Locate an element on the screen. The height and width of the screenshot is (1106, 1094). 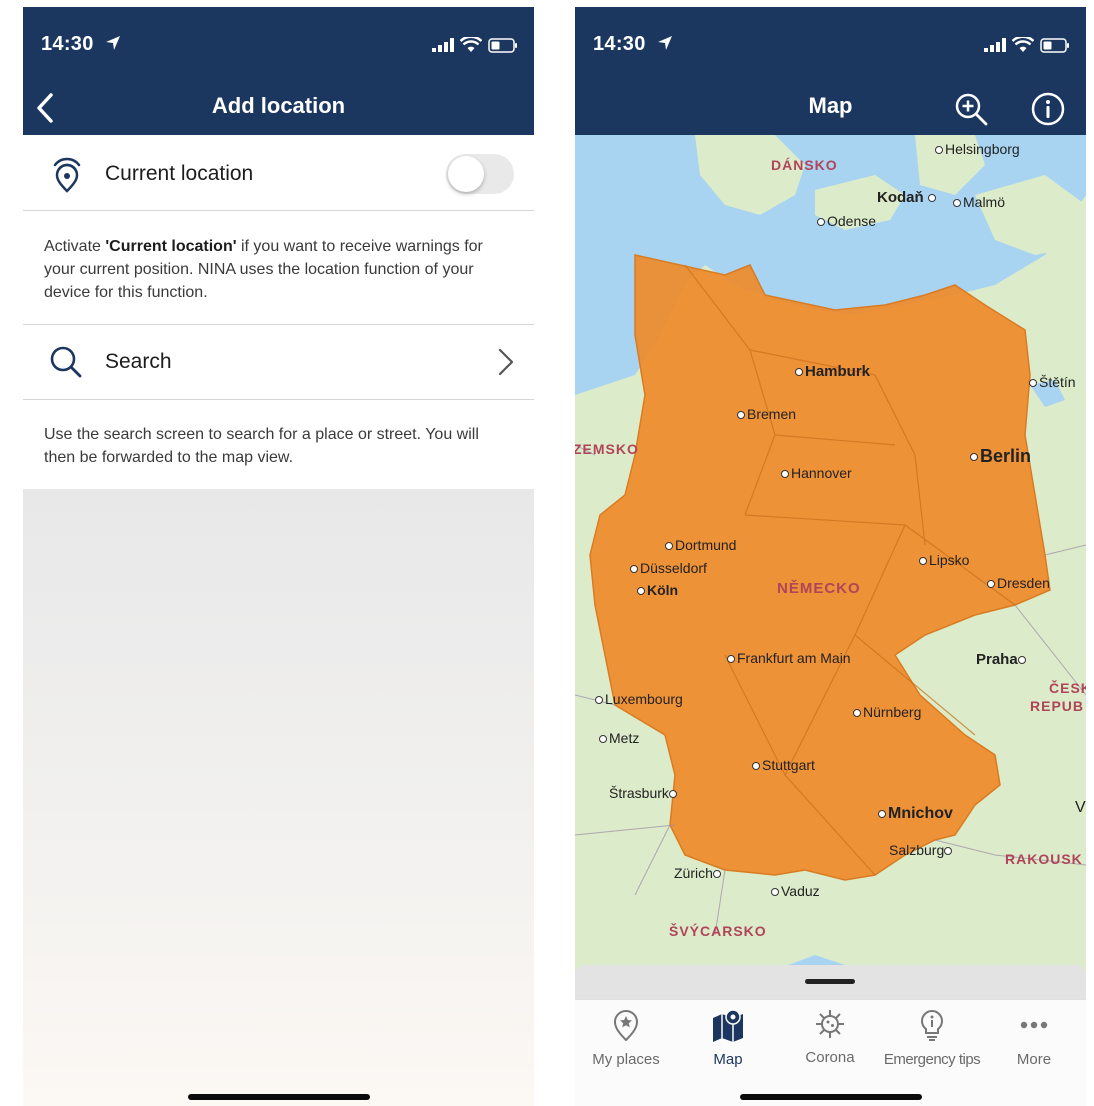
map-label-zemsko: ZEMSKO is located at coordinates (607, 449).